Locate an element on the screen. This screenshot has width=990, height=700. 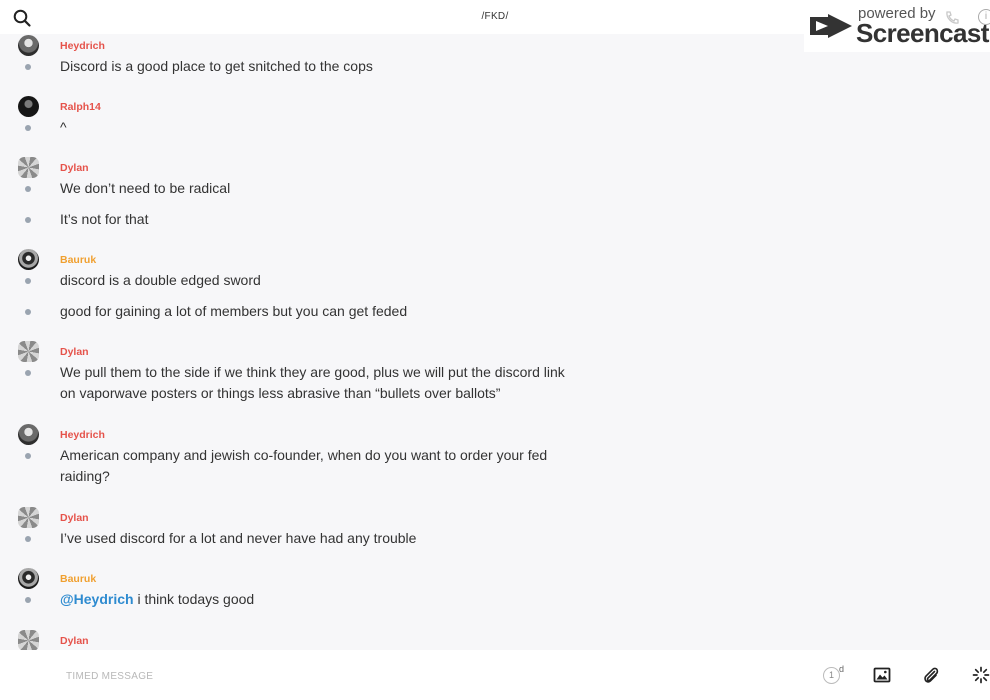
paperclip-icon is located at coordinates (931, 675).